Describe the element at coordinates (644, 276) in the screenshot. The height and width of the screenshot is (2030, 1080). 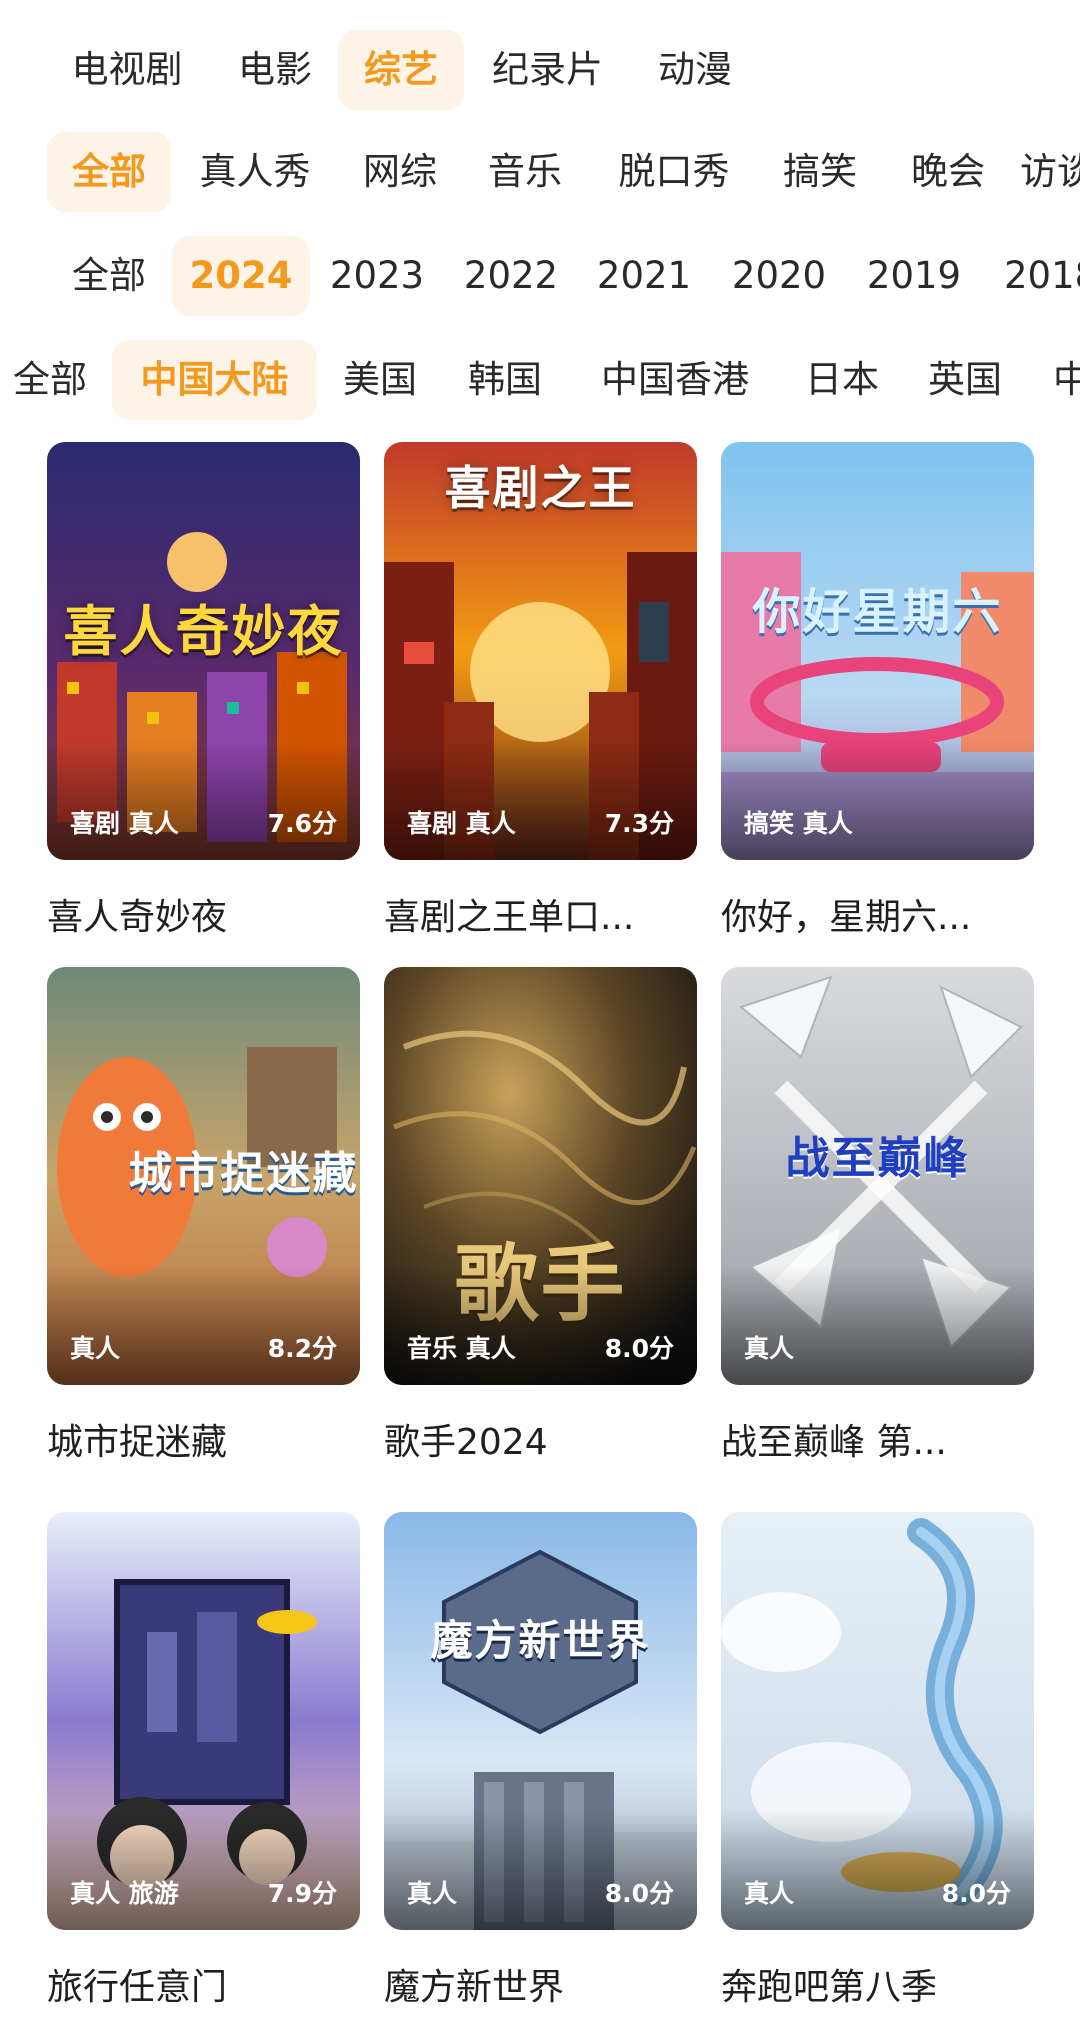
I see `year-filter-2021: 2021` at that location.